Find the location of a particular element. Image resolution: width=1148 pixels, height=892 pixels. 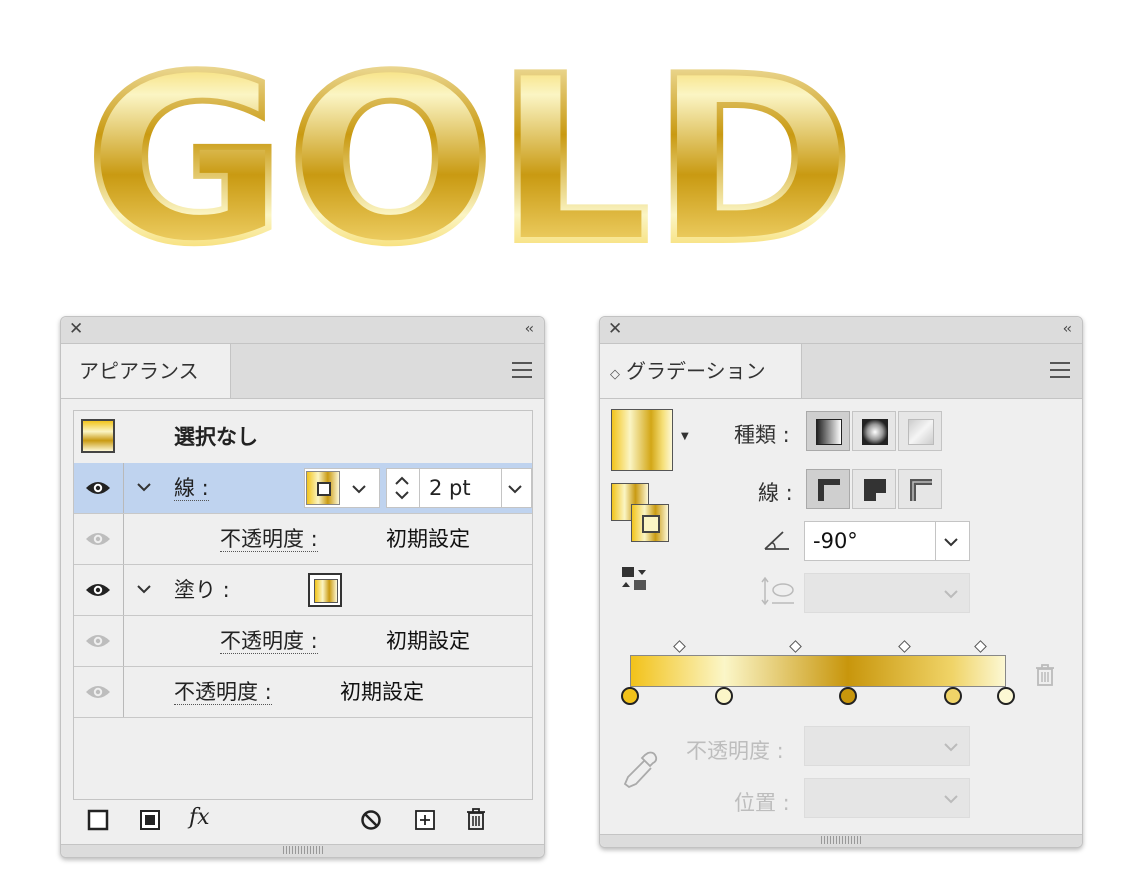

stroke-row: 線 : 2 pt is located at coordinates (303, 488).